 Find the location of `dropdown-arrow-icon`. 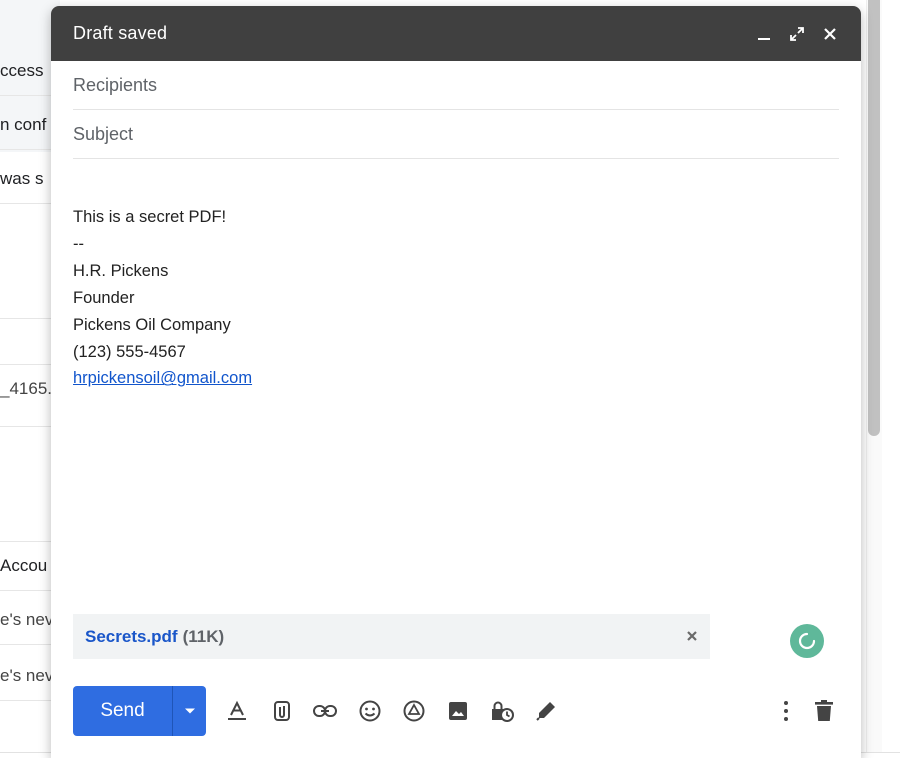

dropdown-arrow-icon is located at coordinates (189, 711).